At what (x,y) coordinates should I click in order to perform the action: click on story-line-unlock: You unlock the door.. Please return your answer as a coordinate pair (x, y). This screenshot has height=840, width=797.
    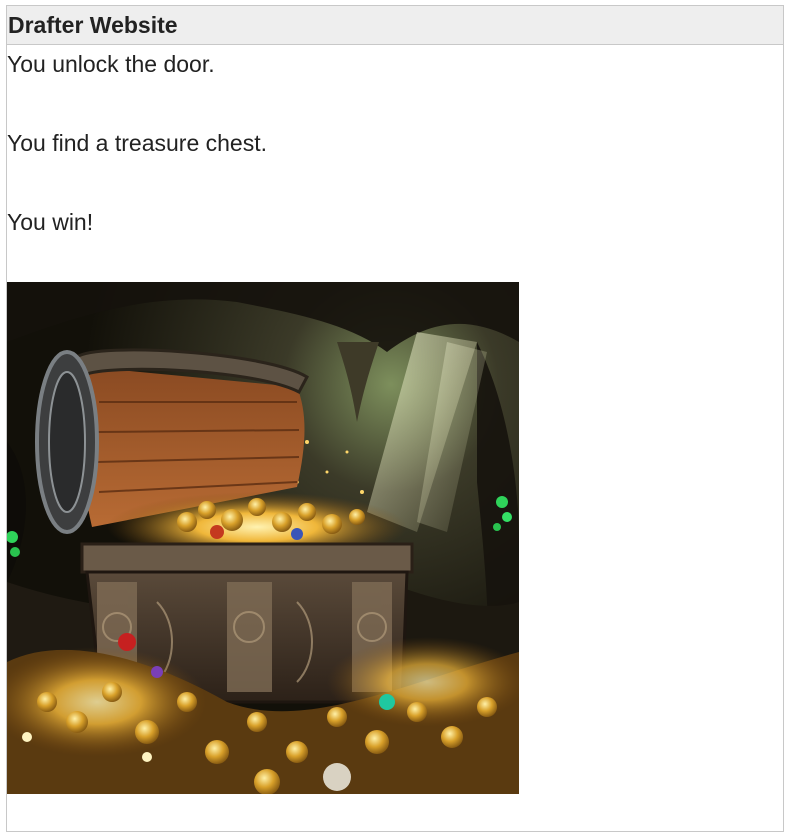
    Looking at the image, I should click on (111, 64).